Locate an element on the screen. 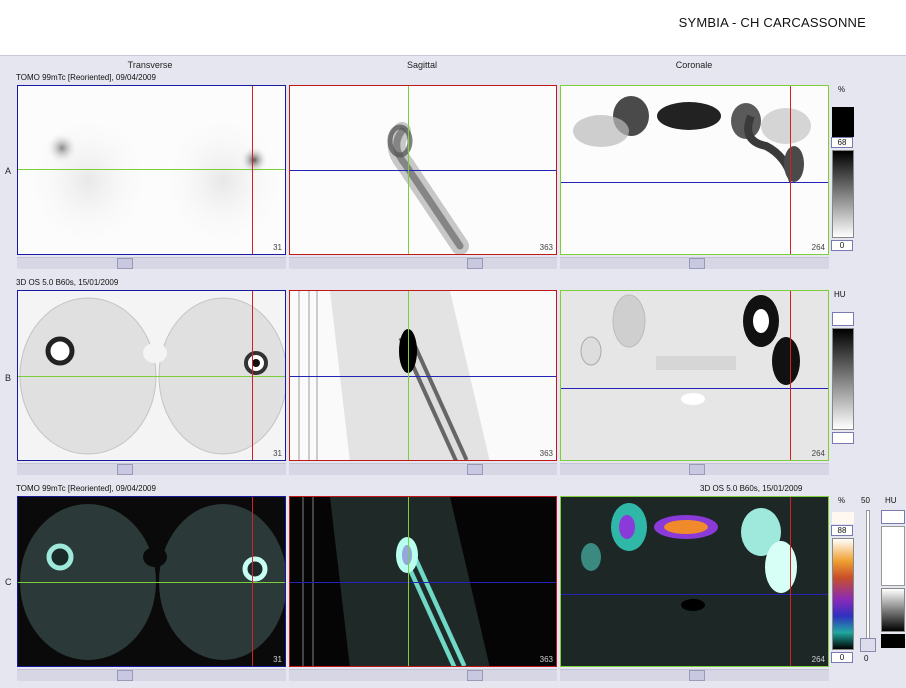 This screenshot has height=688, width=906. column-heading-coronal: Coronale is located at coordinates (694, 65).